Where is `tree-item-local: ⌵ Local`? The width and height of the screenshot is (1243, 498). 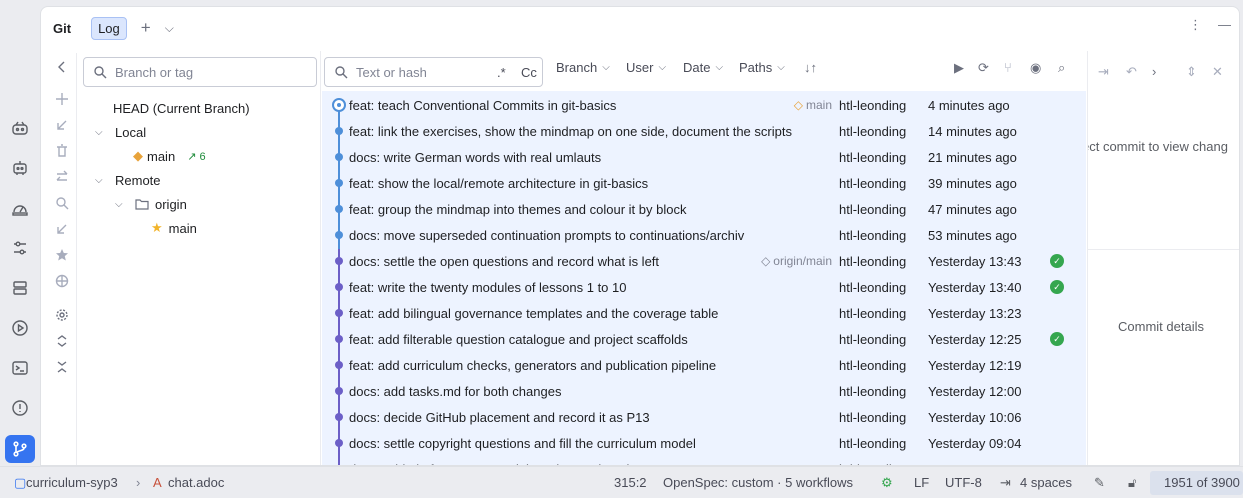 tree-item-local: ⌵ Local is located at coordinates (120, 132).